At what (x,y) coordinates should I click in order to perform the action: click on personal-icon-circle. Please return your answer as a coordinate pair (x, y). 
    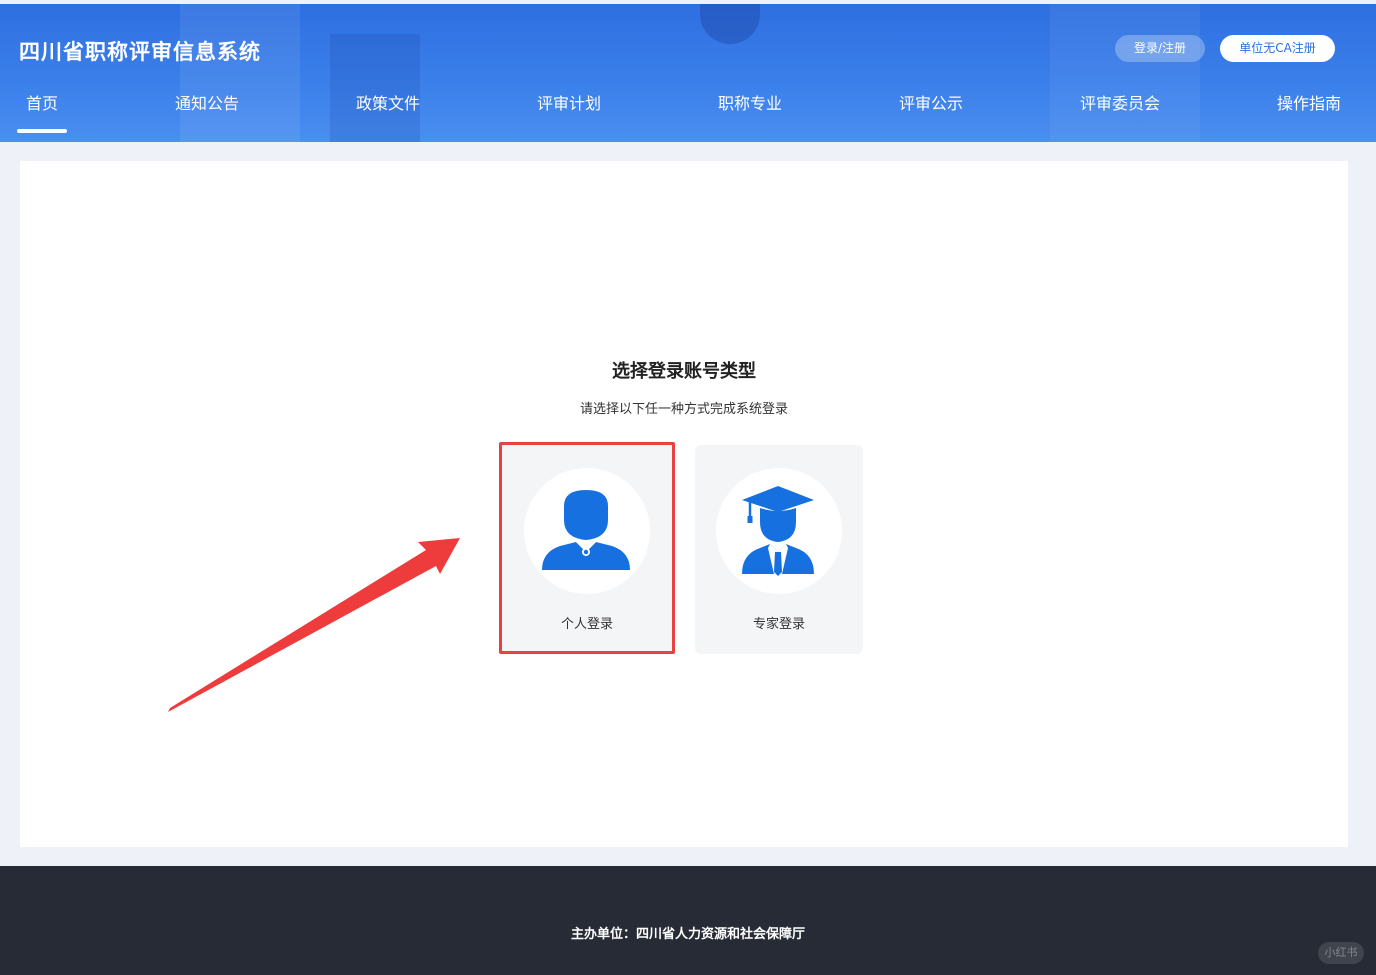
    Looking at the image, I should click on (587, 531).